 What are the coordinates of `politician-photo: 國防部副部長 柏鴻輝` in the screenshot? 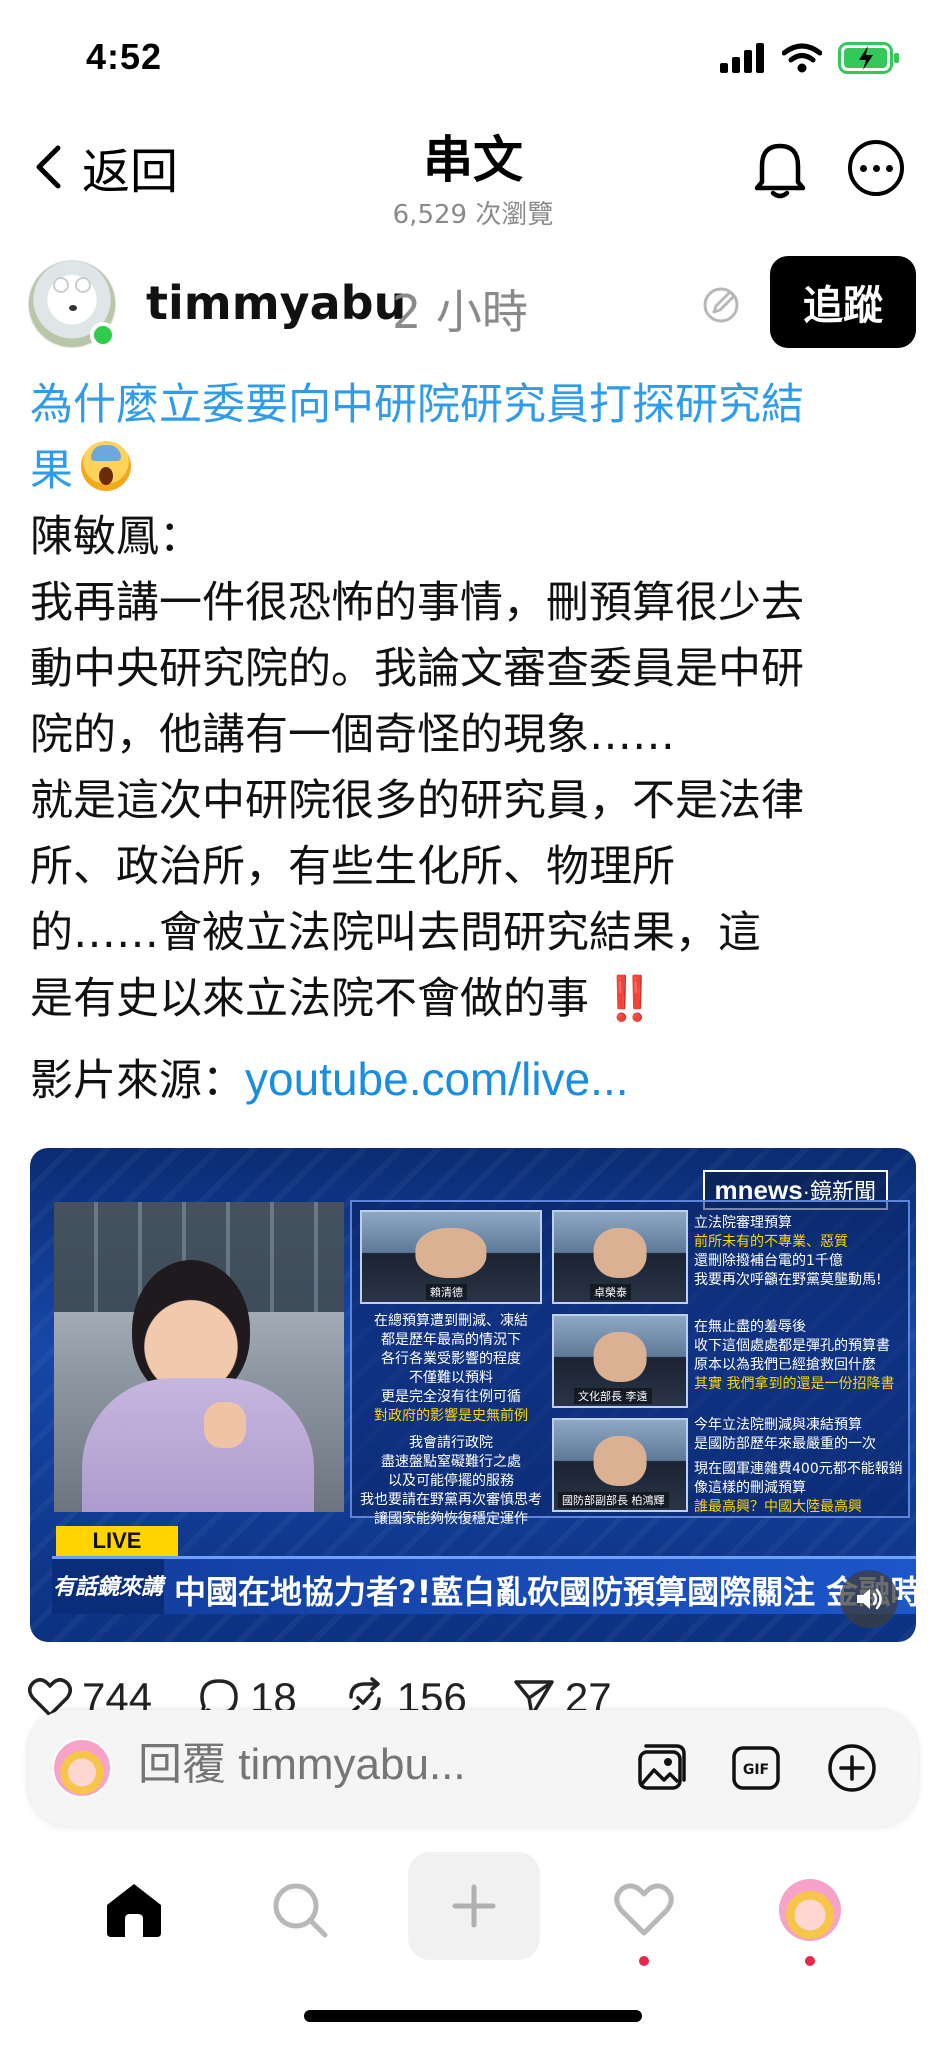 It's located at (620, 1465).